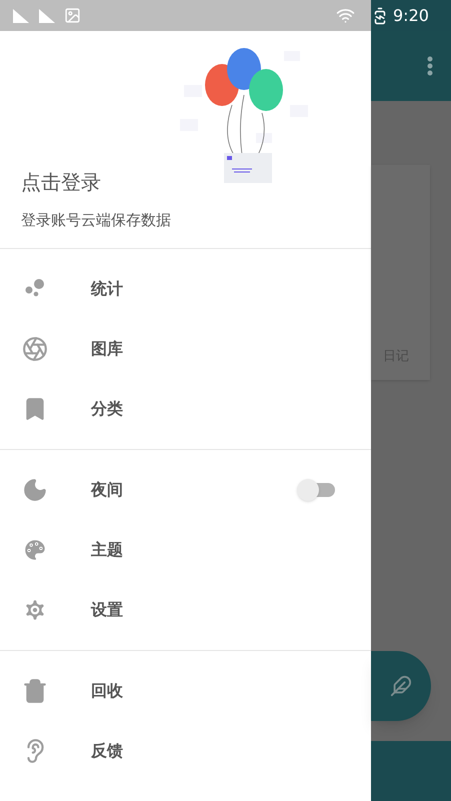 Image resolution: width=451 pixels, height=801 pixels. Describe the element at coordinates (35, 550) in the screenshot. I see `palette-icon` at that location.